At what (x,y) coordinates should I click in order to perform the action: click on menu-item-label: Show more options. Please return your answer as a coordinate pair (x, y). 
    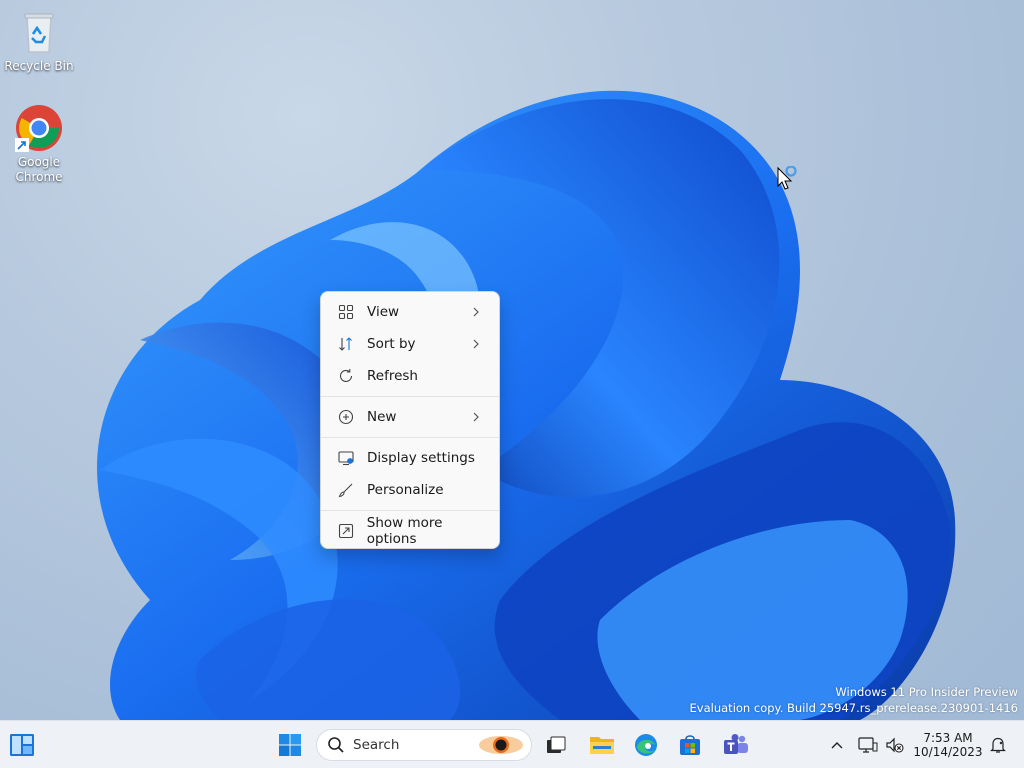
    Looking at the image, I should click on (404, 531).